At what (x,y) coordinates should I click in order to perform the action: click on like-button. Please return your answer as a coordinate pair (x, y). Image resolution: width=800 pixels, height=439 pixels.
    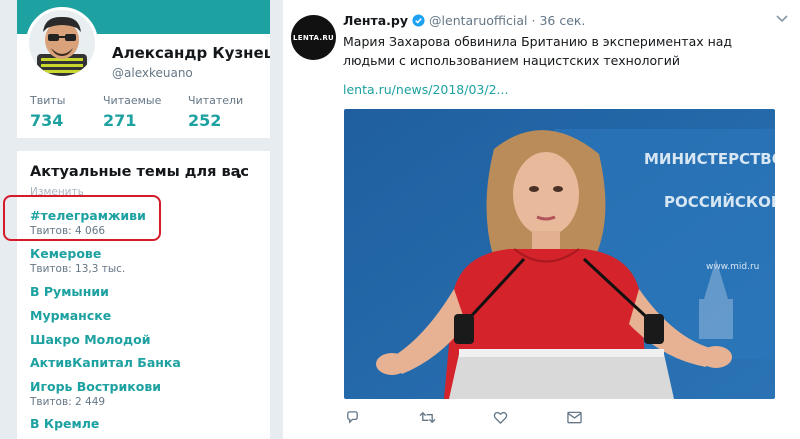
    Looking at the image, I should click on (530, 417).